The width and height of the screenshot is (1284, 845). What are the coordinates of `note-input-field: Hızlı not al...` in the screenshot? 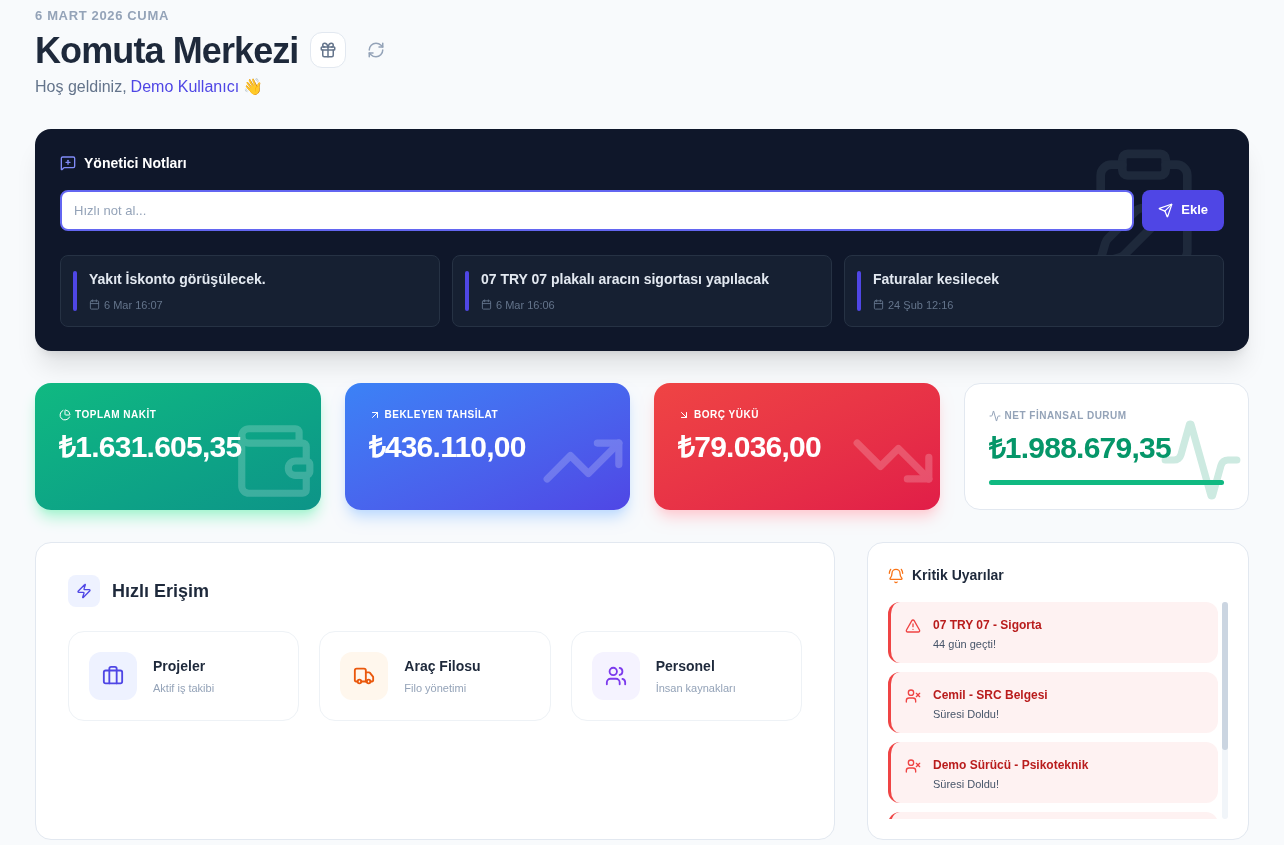 It's located at (597, 210).